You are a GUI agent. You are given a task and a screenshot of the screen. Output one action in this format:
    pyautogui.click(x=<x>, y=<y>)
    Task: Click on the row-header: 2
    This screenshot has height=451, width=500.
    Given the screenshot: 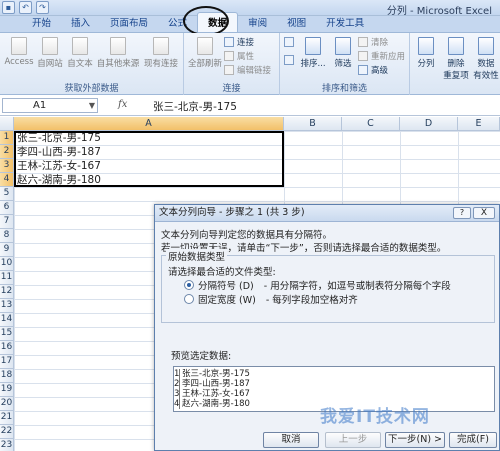 What is the action you would take?
    pyautogui.click(x=7, y=152)
    